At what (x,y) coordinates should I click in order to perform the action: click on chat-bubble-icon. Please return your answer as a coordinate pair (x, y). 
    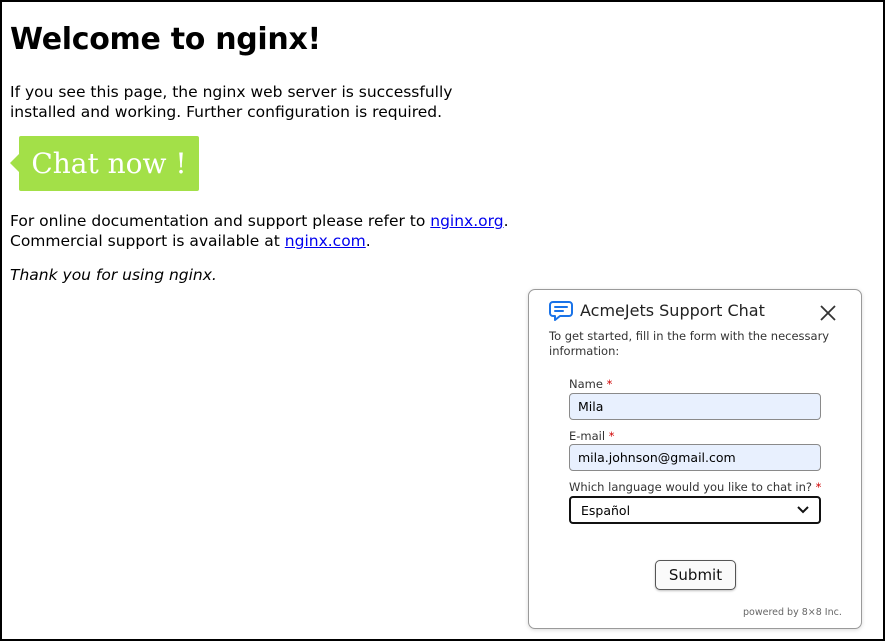
    Looking at the image, I should click on (561, 311).